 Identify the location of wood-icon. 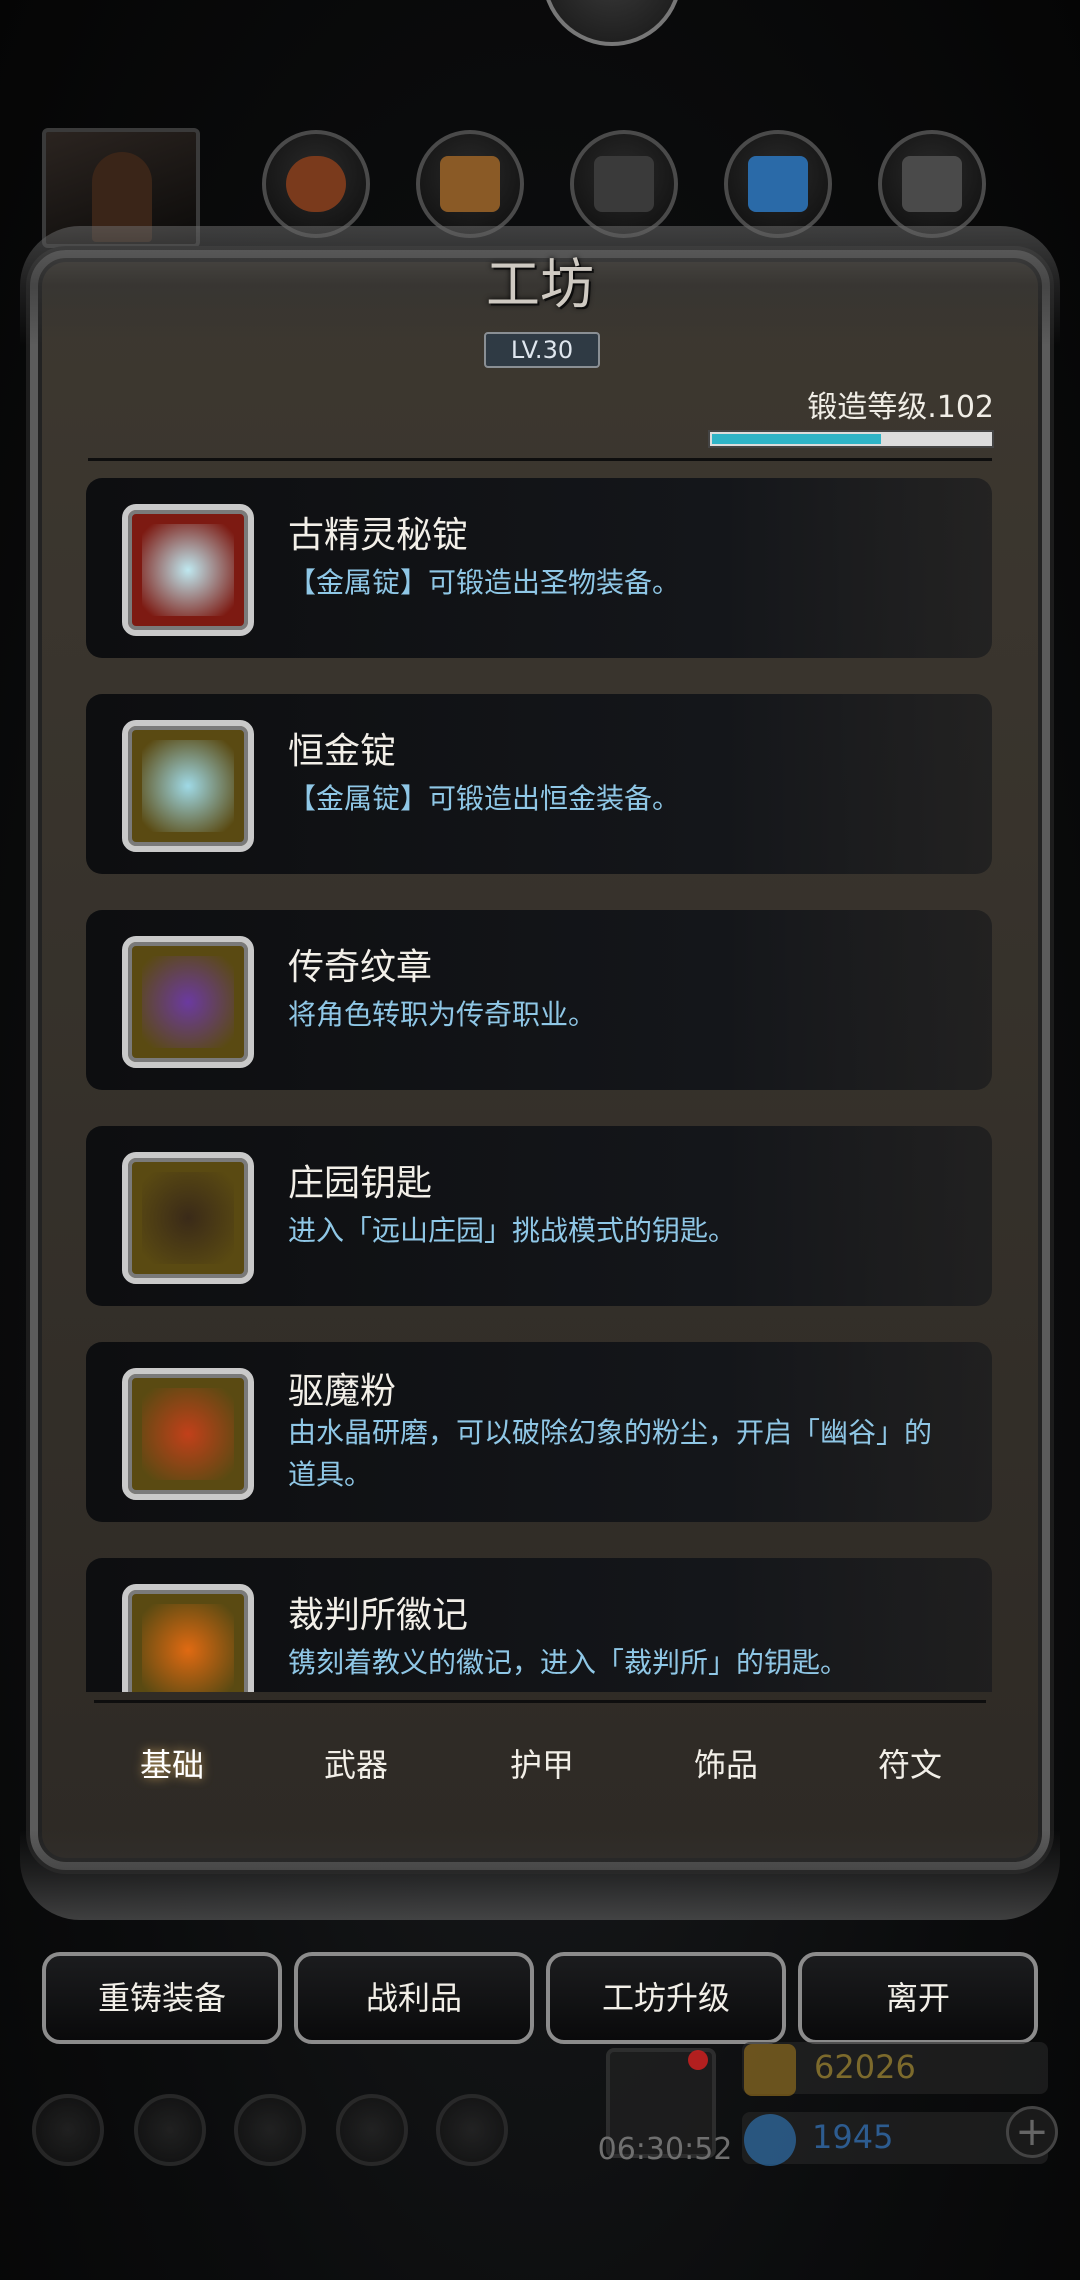
(470, 184).